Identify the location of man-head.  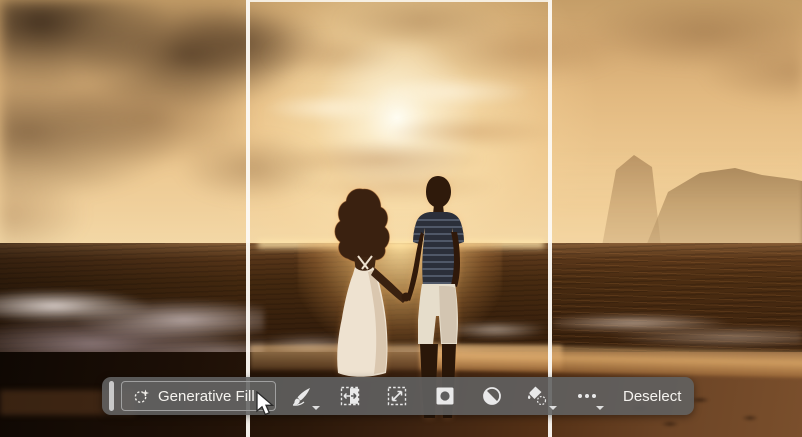
(438, 191).